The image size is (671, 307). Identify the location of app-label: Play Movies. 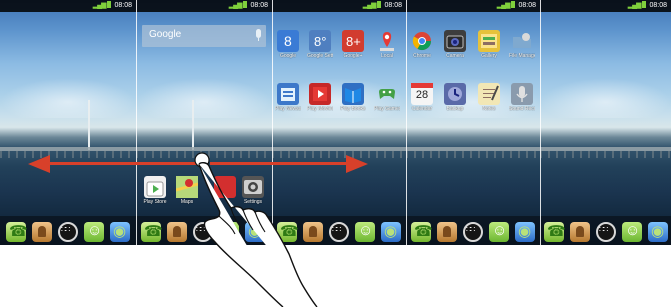
(320, 109).